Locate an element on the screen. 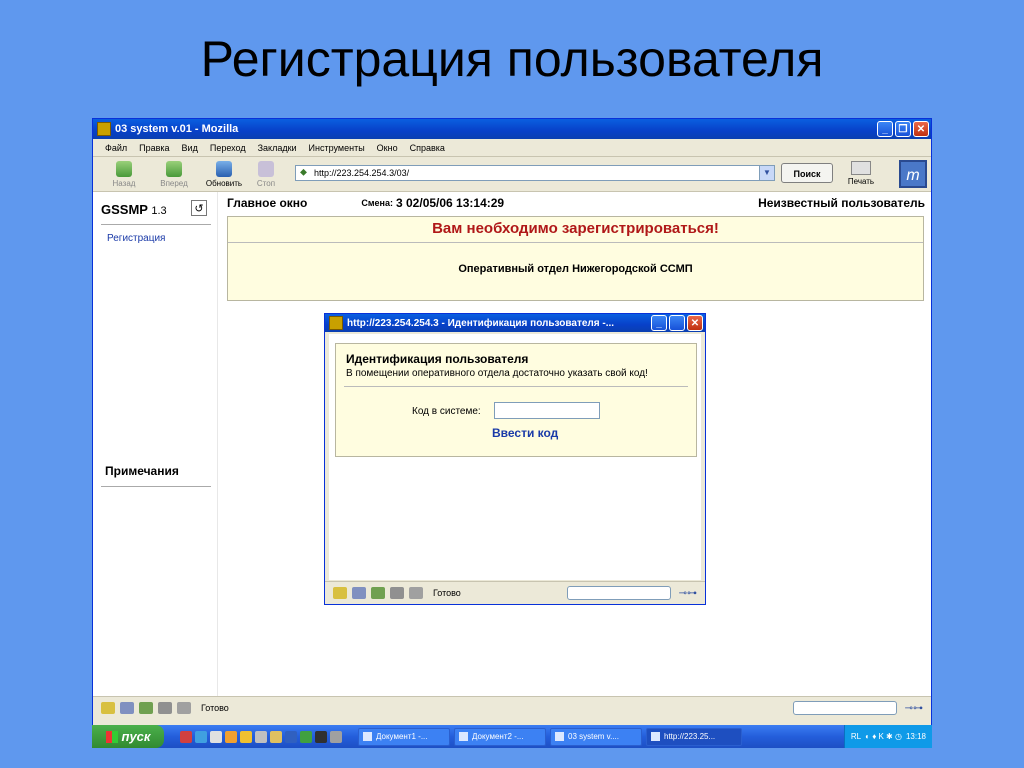  department-name: Оперативный отдел Нижегородской ССМП is located at coordinates (575, 269).